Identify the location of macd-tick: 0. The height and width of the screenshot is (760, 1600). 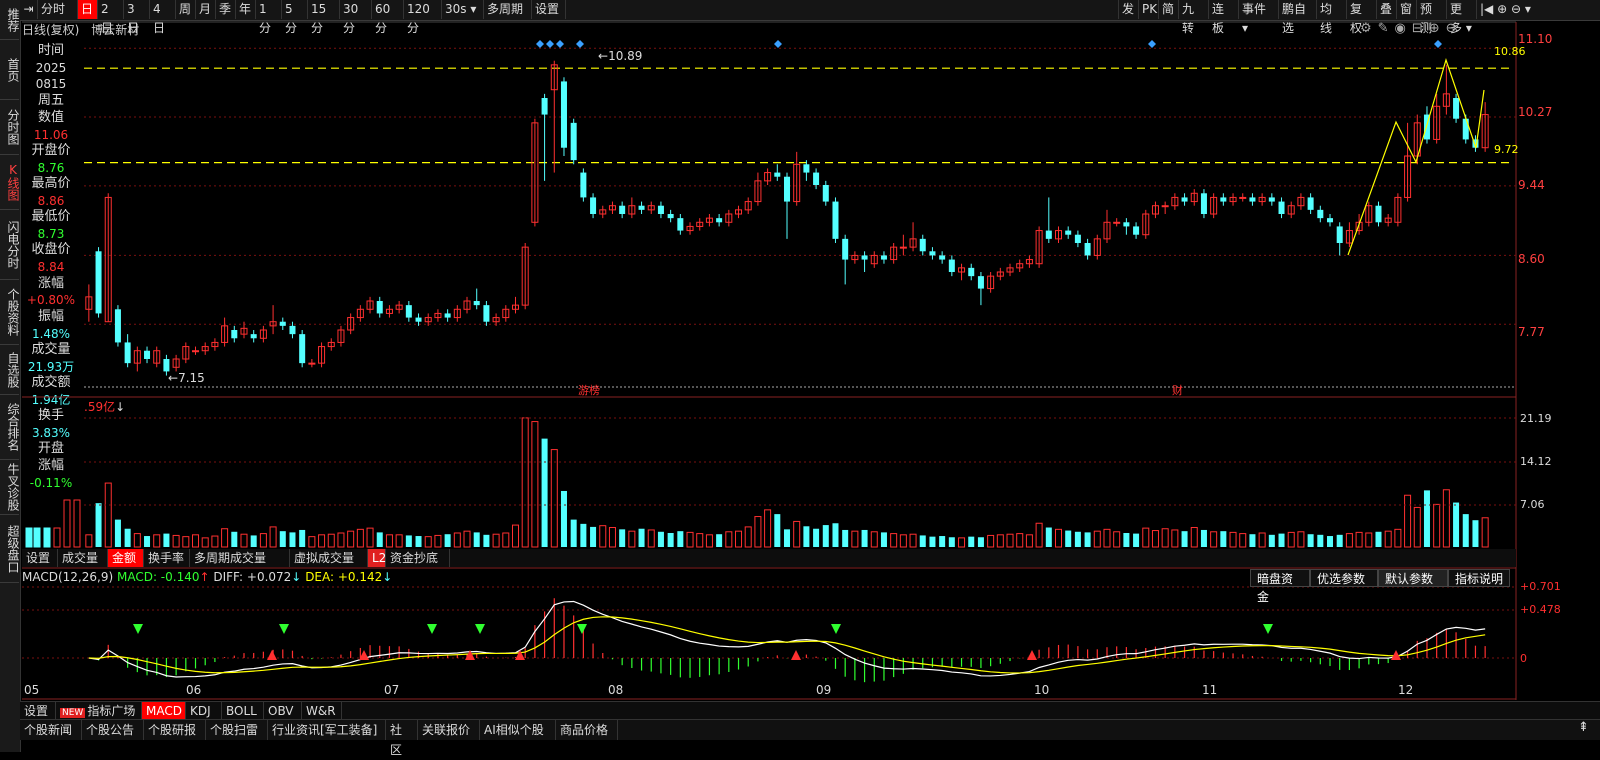
(1523, 658).